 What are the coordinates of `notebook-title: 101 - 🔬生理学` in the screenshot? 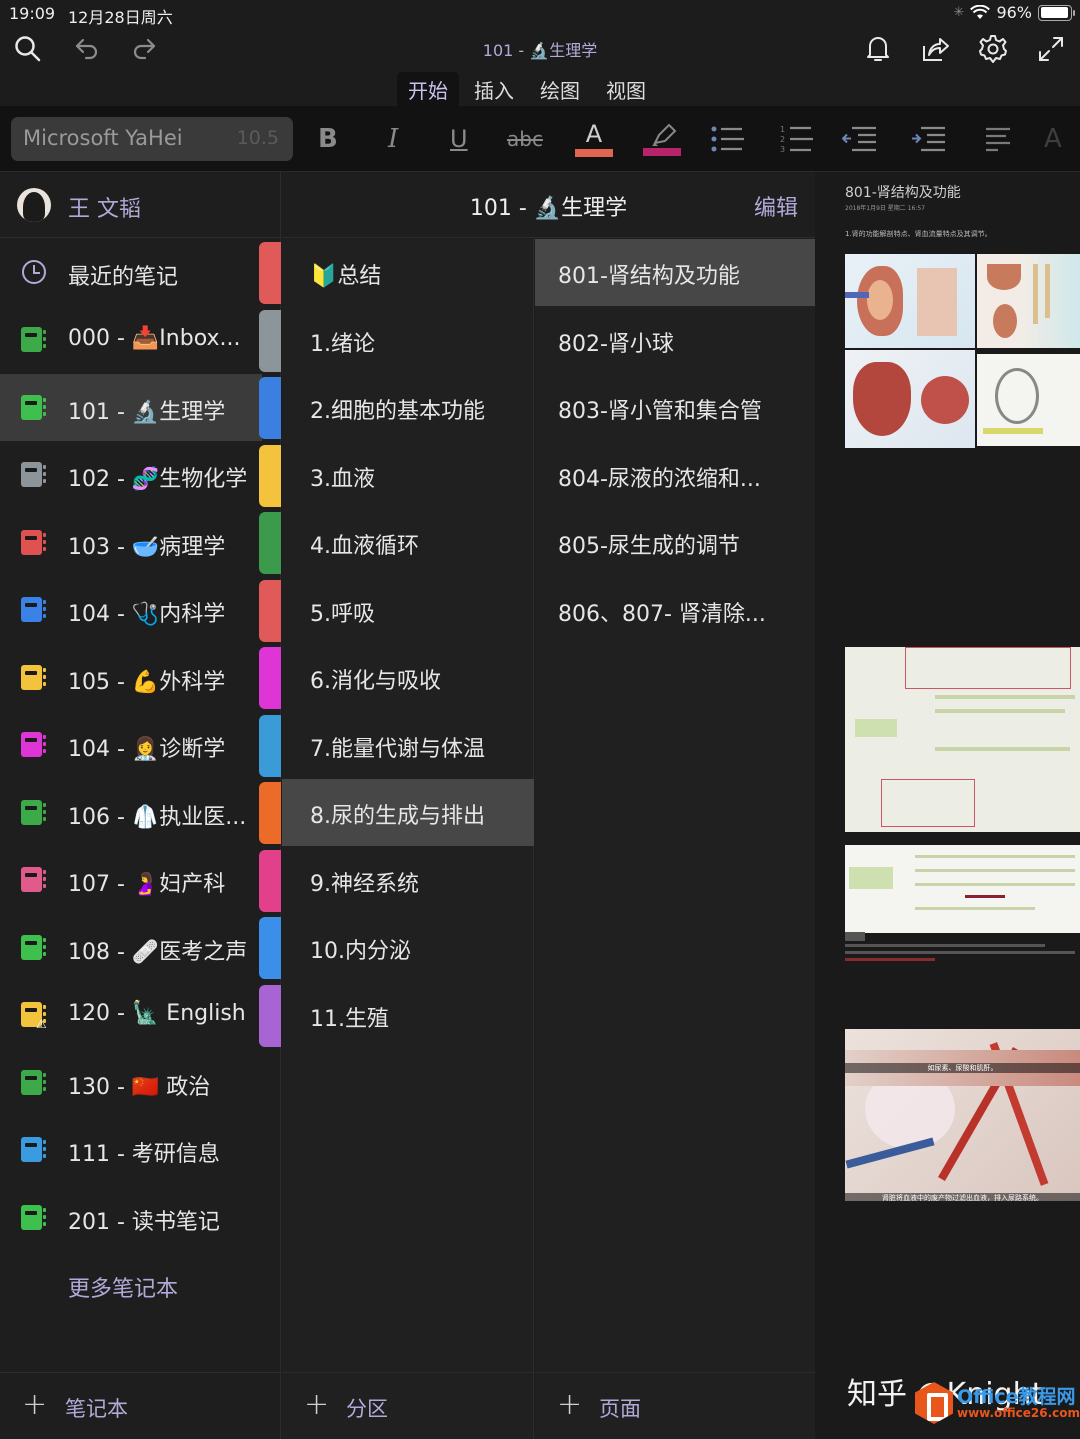 It's located at (548, 208).